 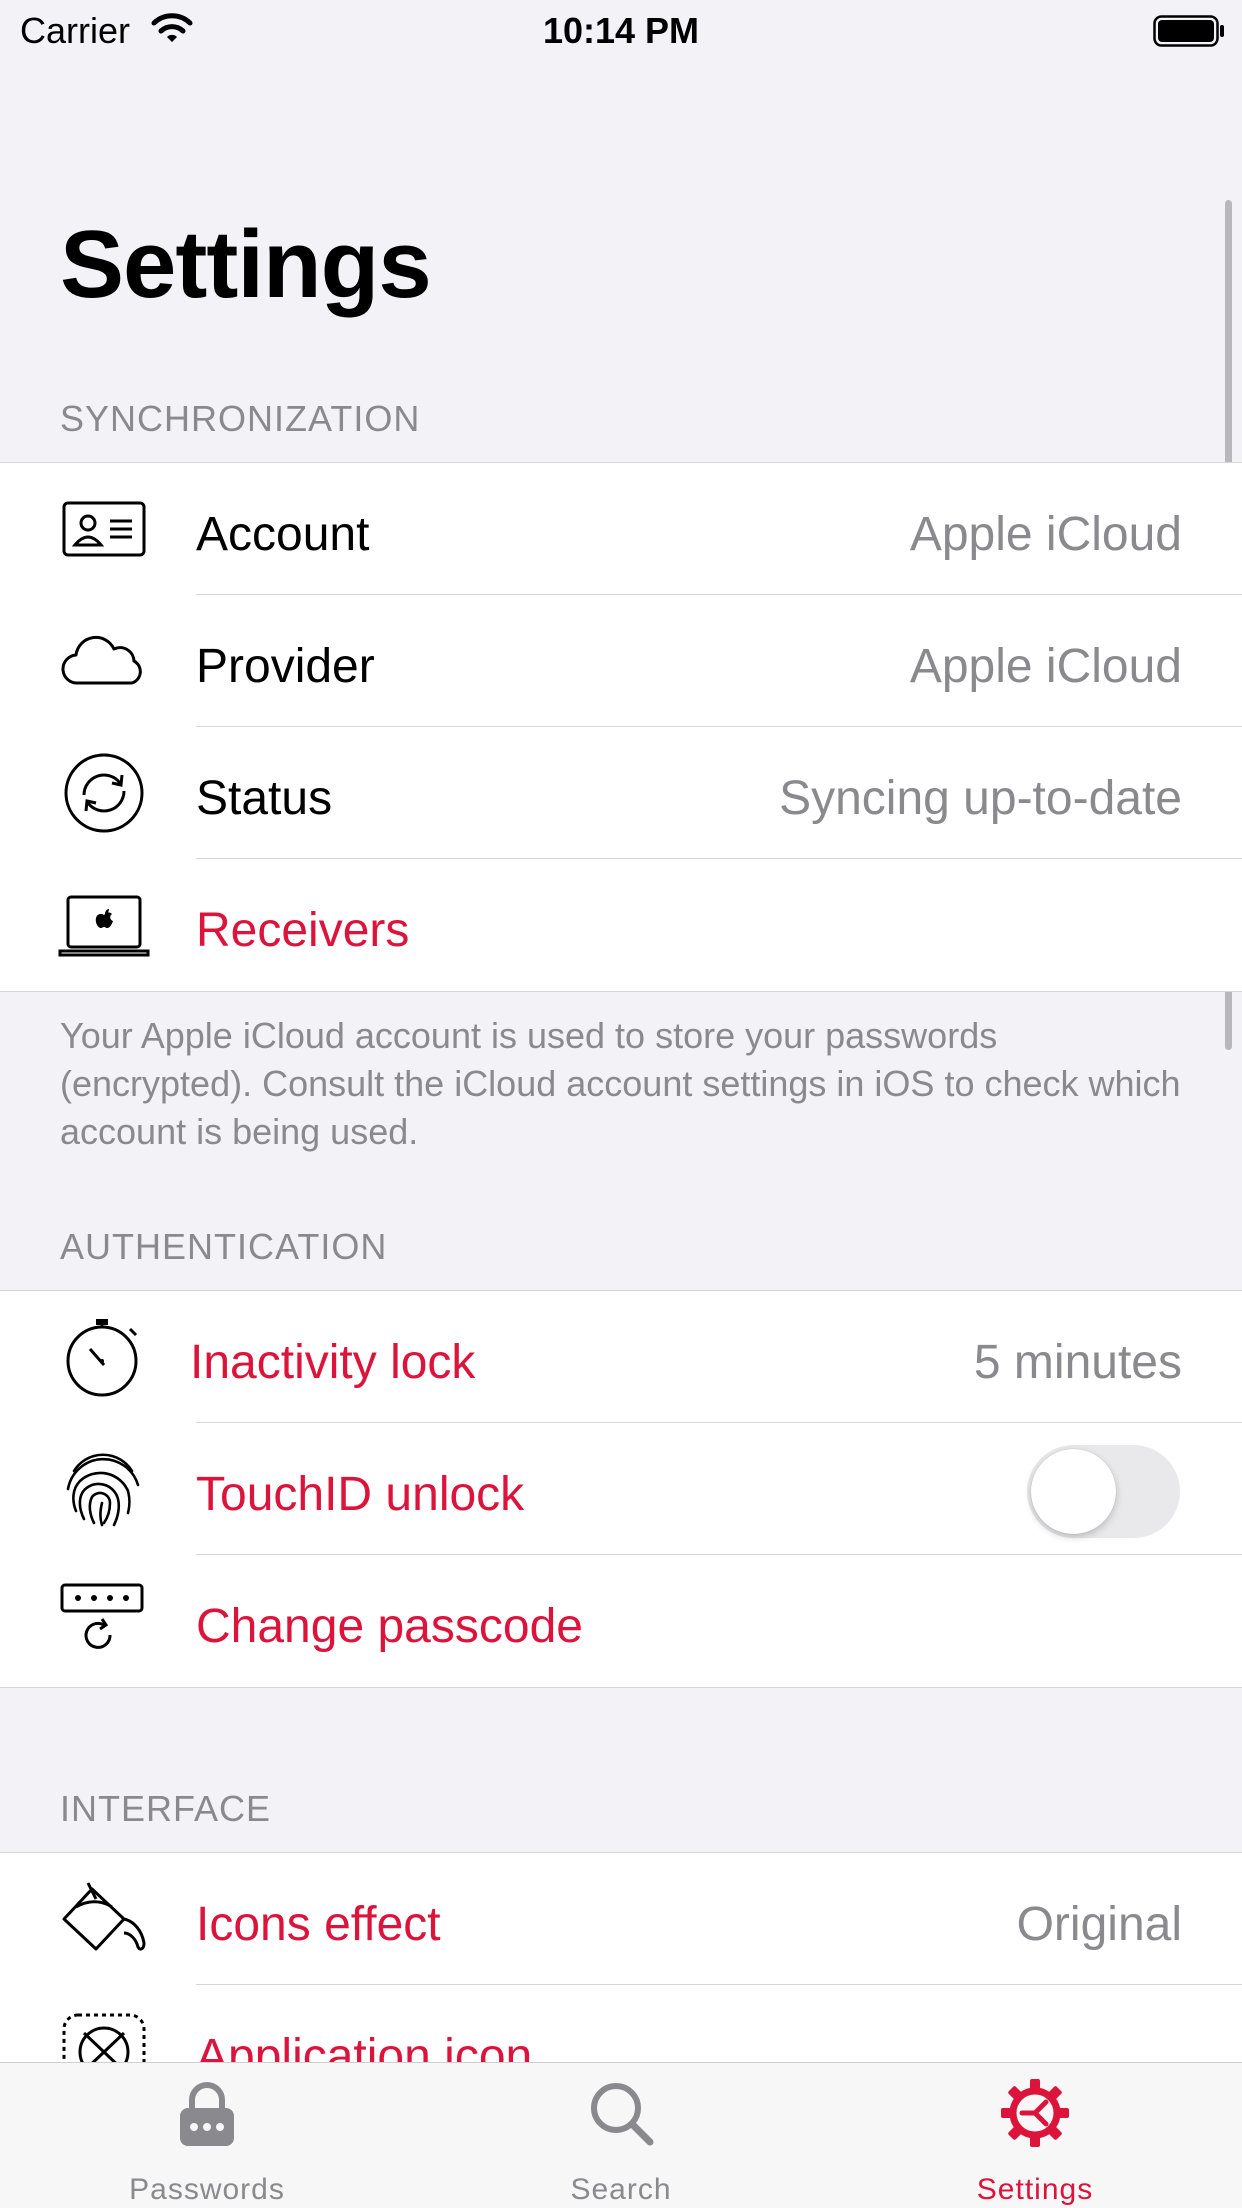 I want to click on tab-passwords-label: Passwords, so click(x=207, y=2189).